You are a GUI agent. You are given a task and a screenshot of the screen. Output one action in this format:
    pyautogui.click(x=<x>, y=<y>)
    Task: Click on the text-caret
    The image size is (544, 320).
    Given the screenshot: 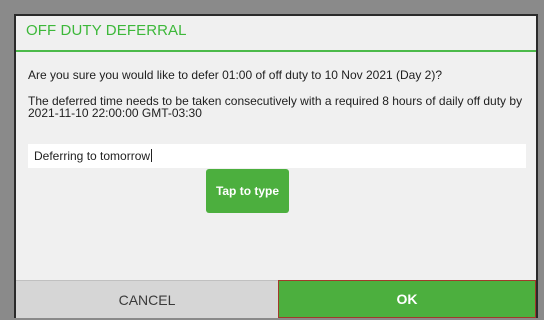 What is the action you would take?
    pyautogui.click(x=152, y=155)
    